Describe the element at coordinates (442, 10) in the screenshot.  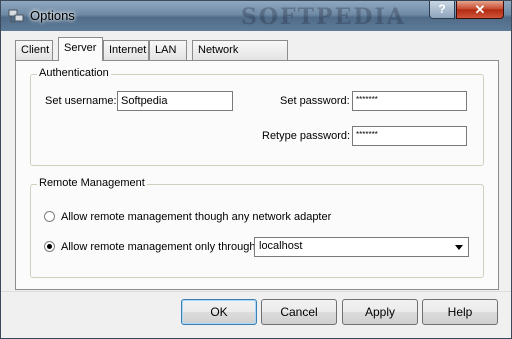
I see `title-help-button: ?` at that location.